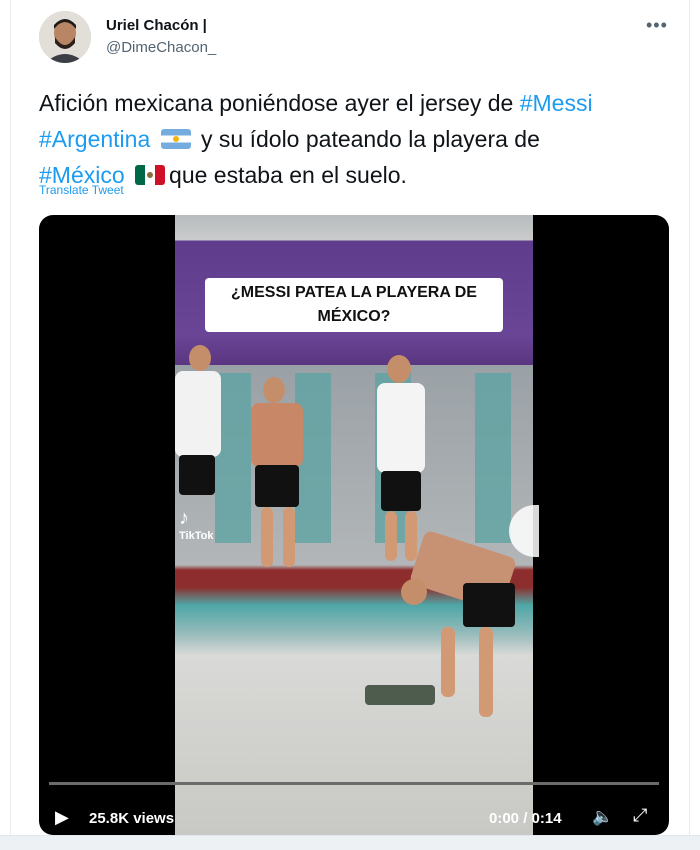 Image resolution: width=700 pixels, height=850 pixels. Describe the element at coordinates (150, 175) in the screenshot. I see `mexico-flag-icon` at that location.